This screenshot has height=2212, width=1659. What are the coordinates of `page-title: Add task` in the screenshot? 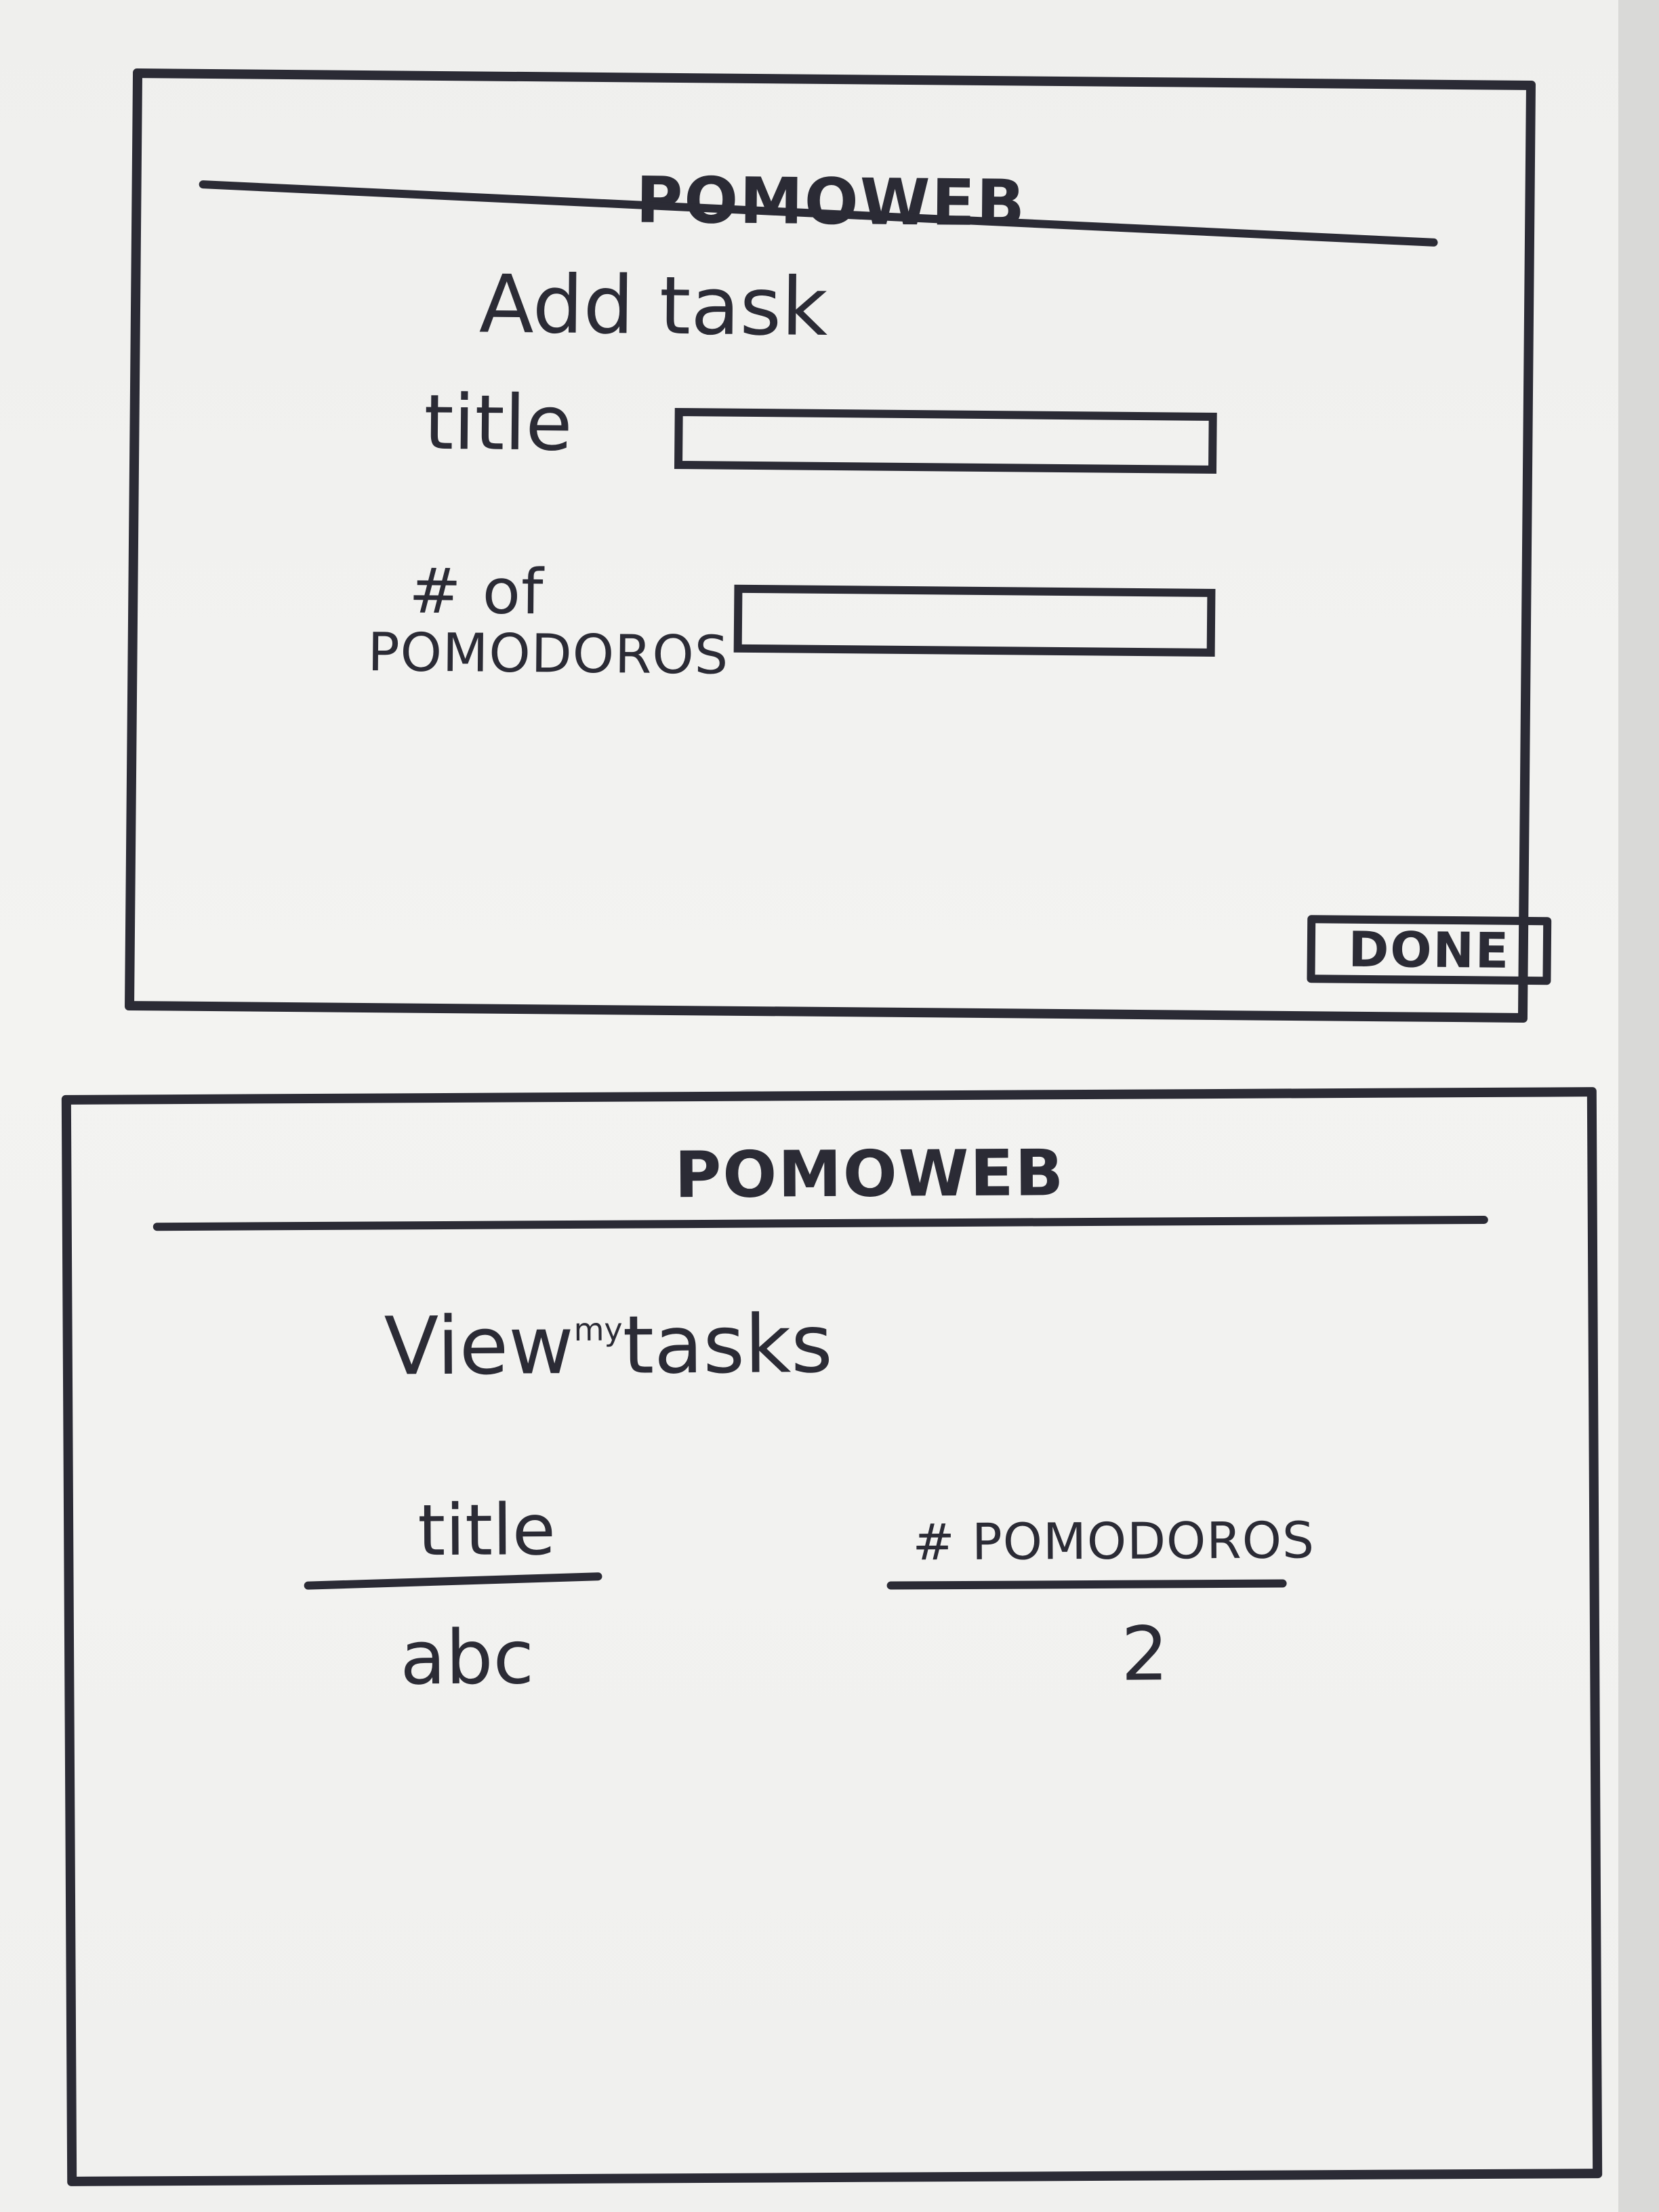 It's located at (653, 305).